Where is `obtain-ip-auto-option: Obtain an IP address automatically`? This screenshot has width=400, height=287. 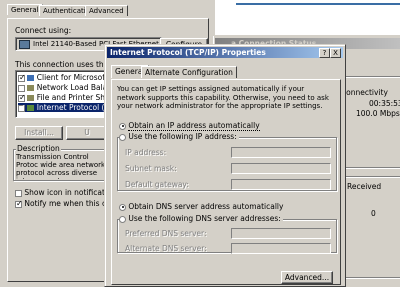
obtain-ip-auto-option: Obtain an IP address automatically is located at coordinates (189, 126).